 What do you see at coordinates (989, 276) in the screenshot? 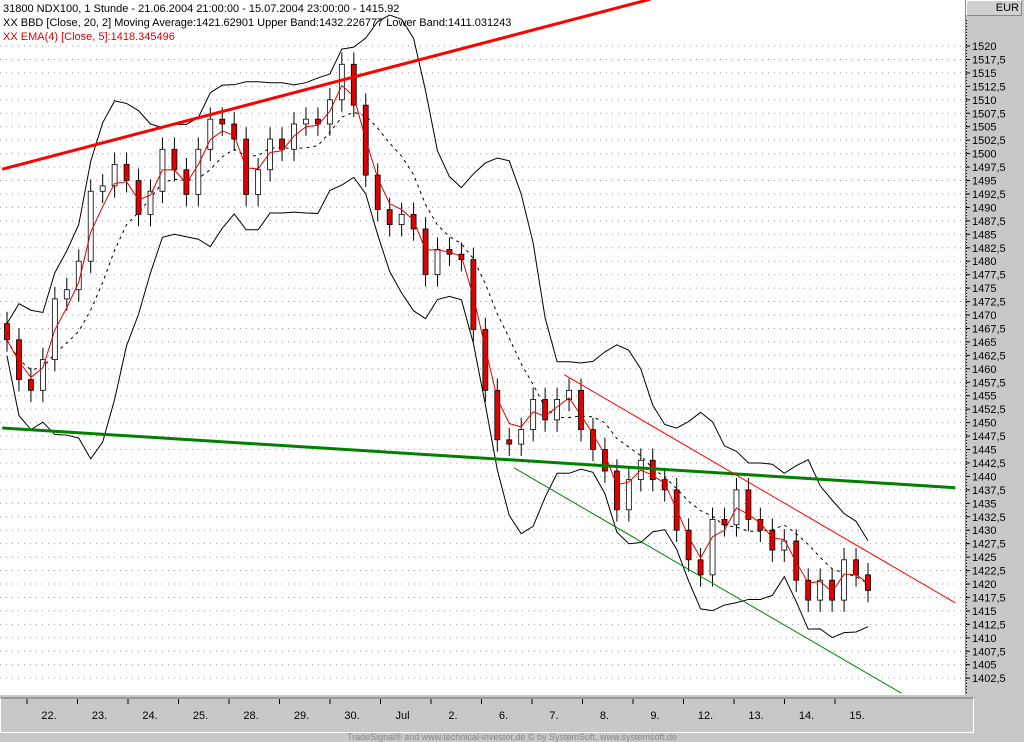
I see `y-tick-label: 1477,5` at bounding box center [989, 276].